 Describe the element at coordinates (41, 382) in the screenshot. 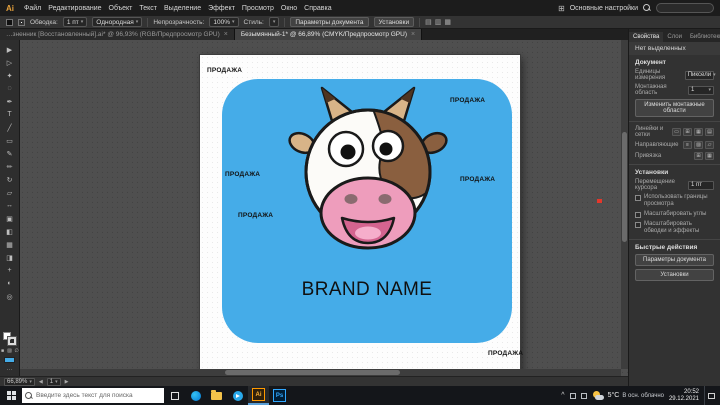

I see `prev-artboard-icon: ◀` at that location.